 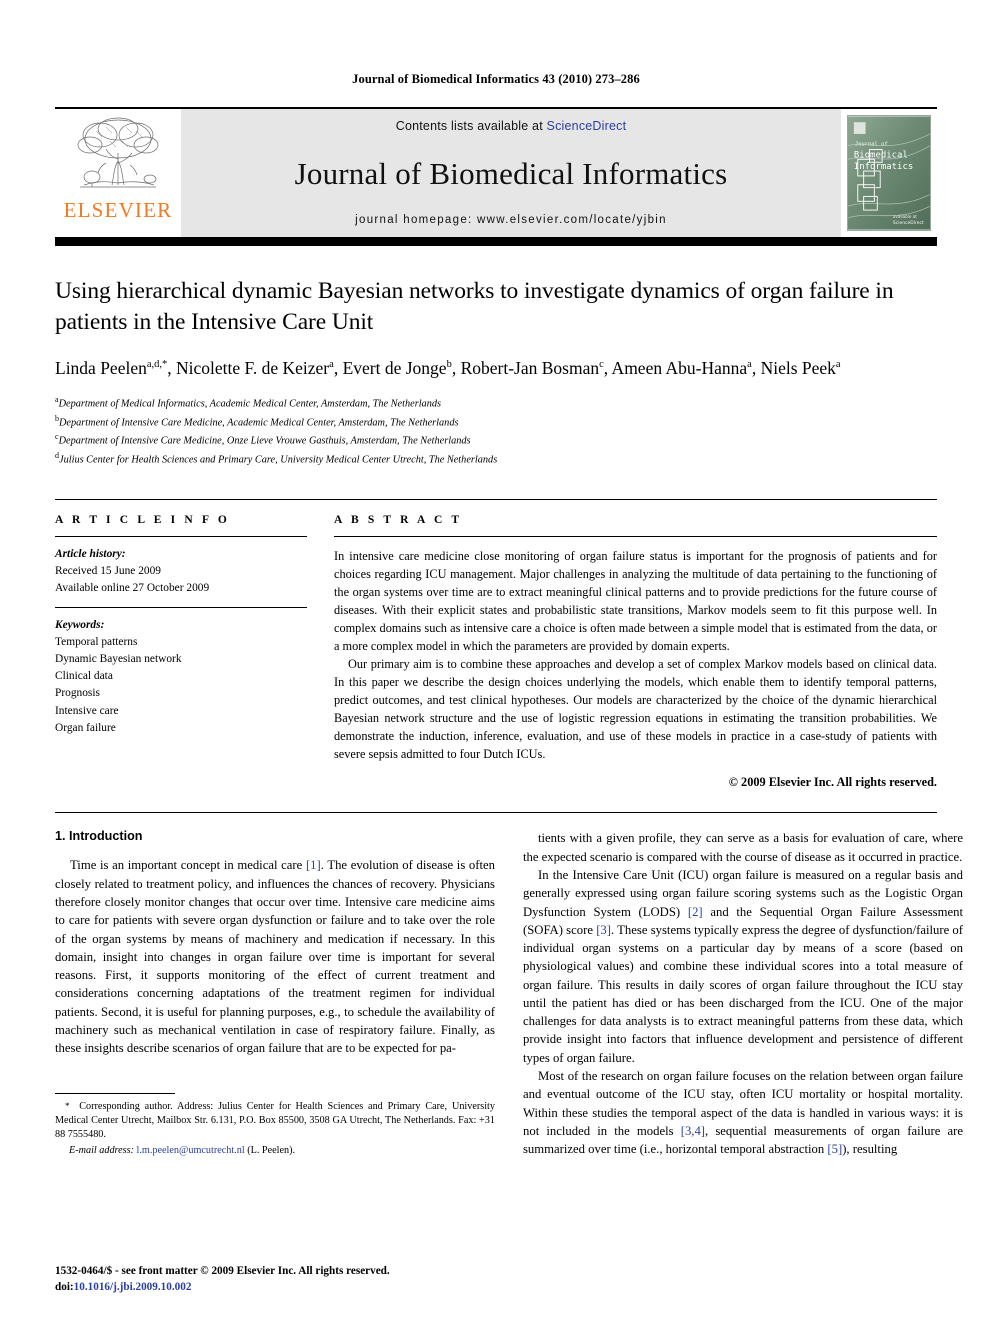 I want to click on svg-text: ScienceDirect, so click(x=908, y=223).